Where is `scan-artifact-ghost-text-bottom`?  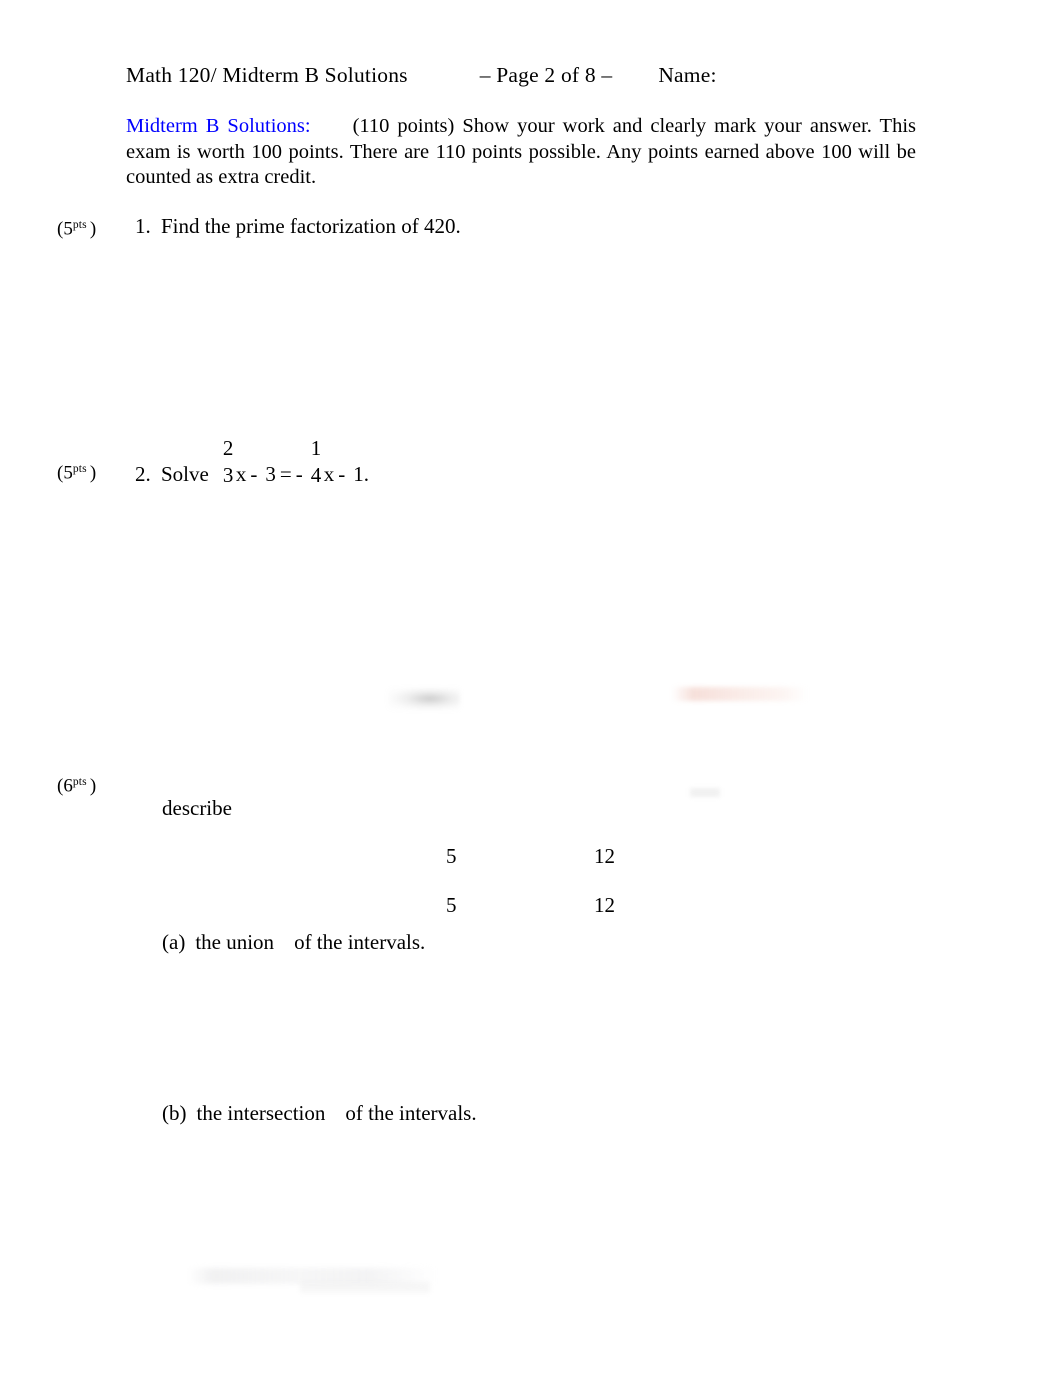
scan-artifact-ghost-text-bottom is located at coordinates (312, 1276).